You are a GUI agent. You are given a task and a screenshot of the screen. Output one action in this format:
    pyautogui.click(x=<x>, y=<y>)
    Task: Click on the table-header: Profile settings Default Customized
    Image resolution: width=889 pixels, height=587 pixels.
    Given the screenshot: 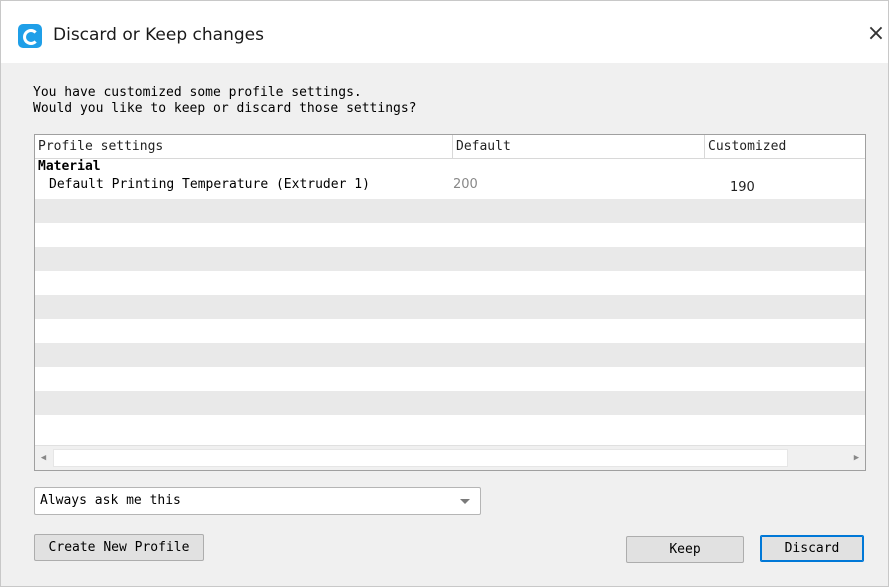 What is the action you would take?
    pyautogui.click(x=450, y=147)
    